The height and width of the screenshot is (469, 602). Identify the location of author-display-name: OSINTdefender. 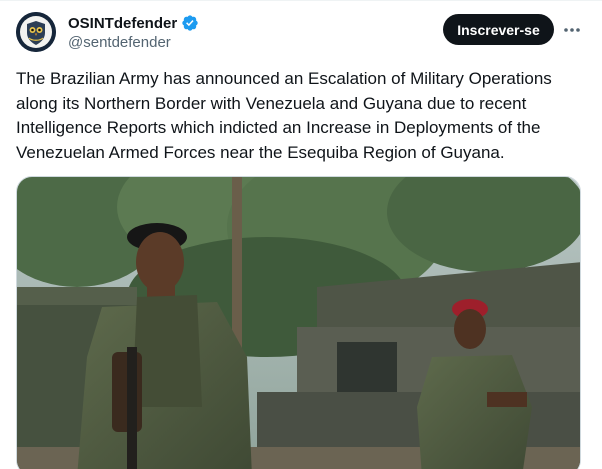
(122, 23).